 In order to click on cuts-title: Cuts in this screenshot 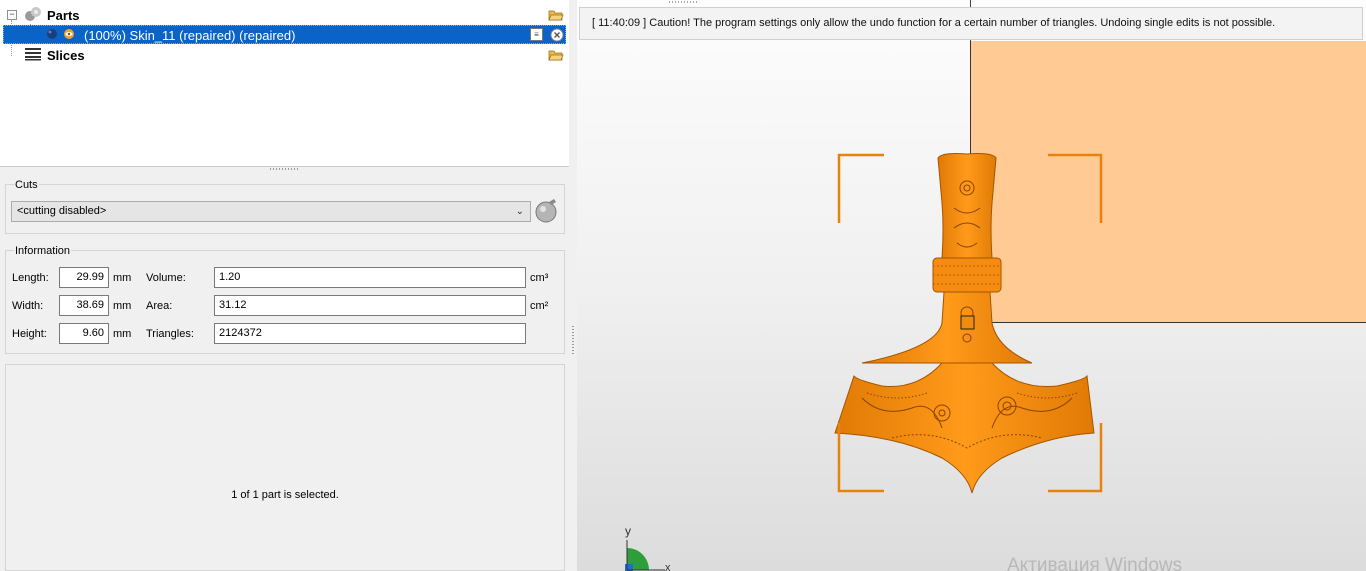, I will do `click(26, 185)`.